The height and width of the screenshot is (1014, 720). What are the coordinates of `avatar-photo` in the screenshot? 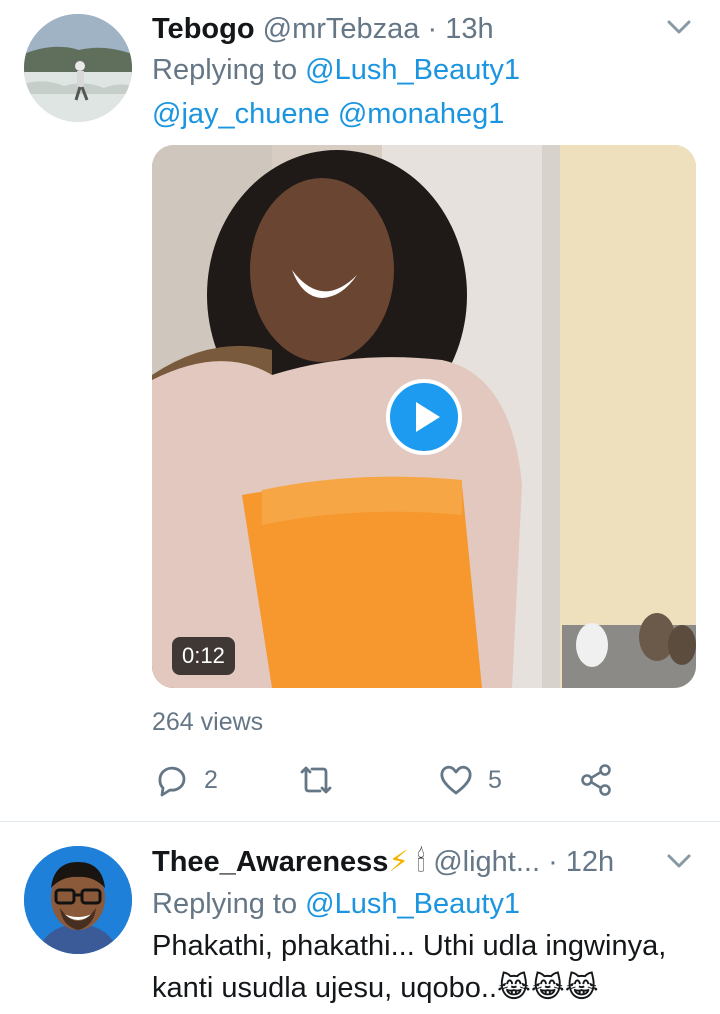 It's located at (78, 68).